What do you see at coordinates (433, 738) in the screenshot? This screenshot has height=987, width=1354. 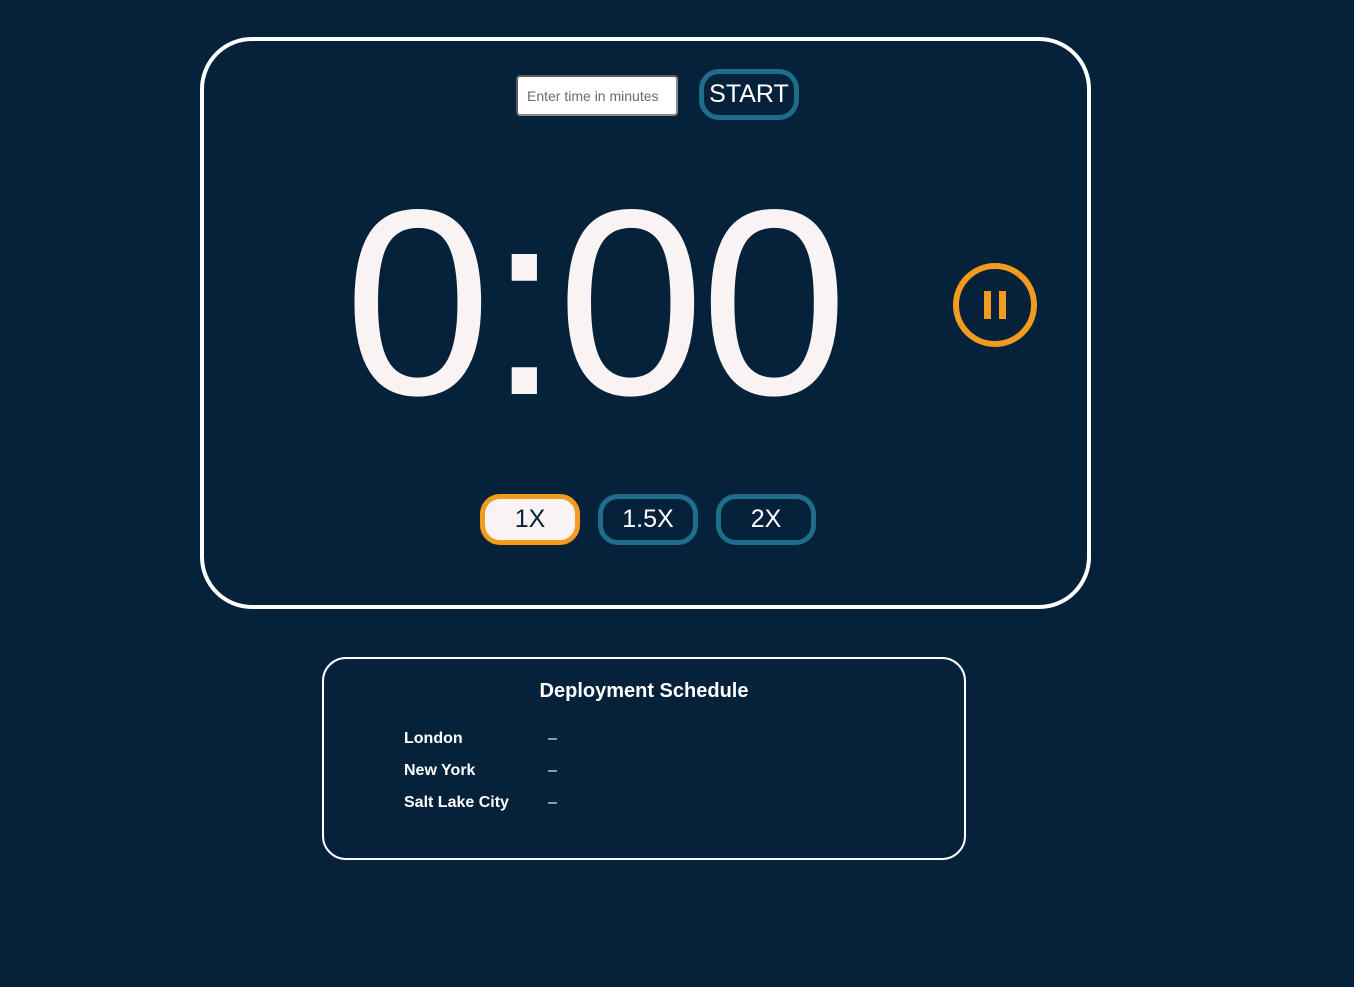 I see `schedule-city: London` at bounding box center [433, 738].